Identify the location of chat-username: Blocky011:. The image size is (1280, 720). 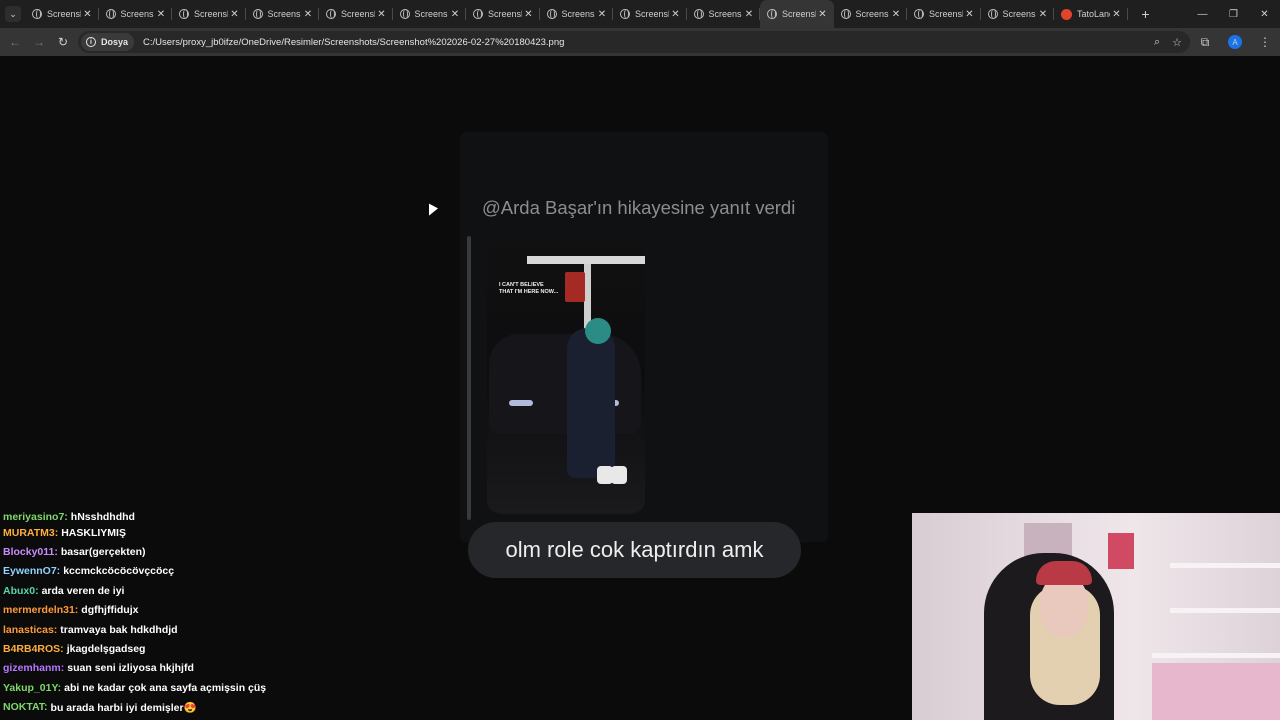
(30, 552).